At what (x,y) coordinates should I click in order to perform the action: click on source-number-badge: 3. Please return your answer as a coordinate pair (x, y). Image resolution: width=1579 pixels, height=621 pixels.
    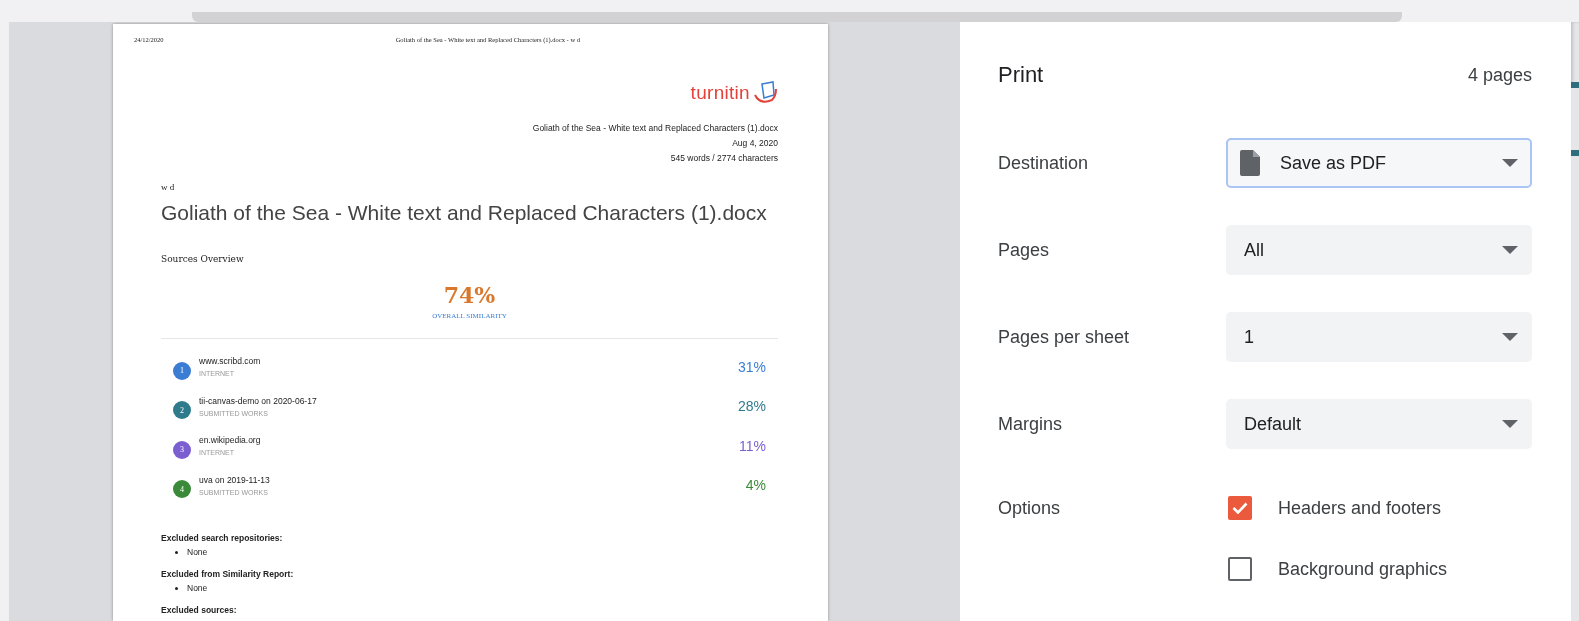
    Looking at the image, I should click on (182, 449).